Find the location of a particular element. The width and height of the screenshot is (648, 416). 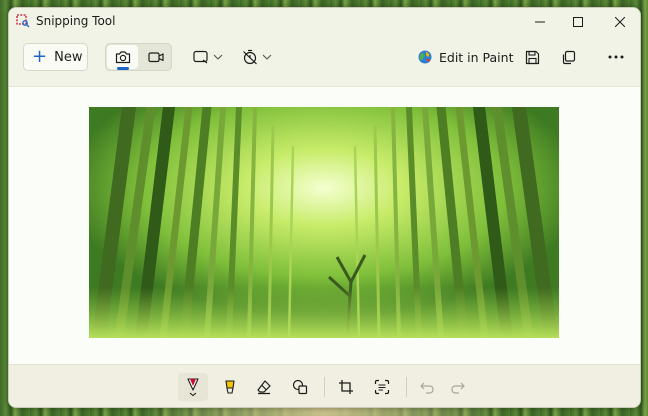

undo-icon is located at coordinates (427, 388).